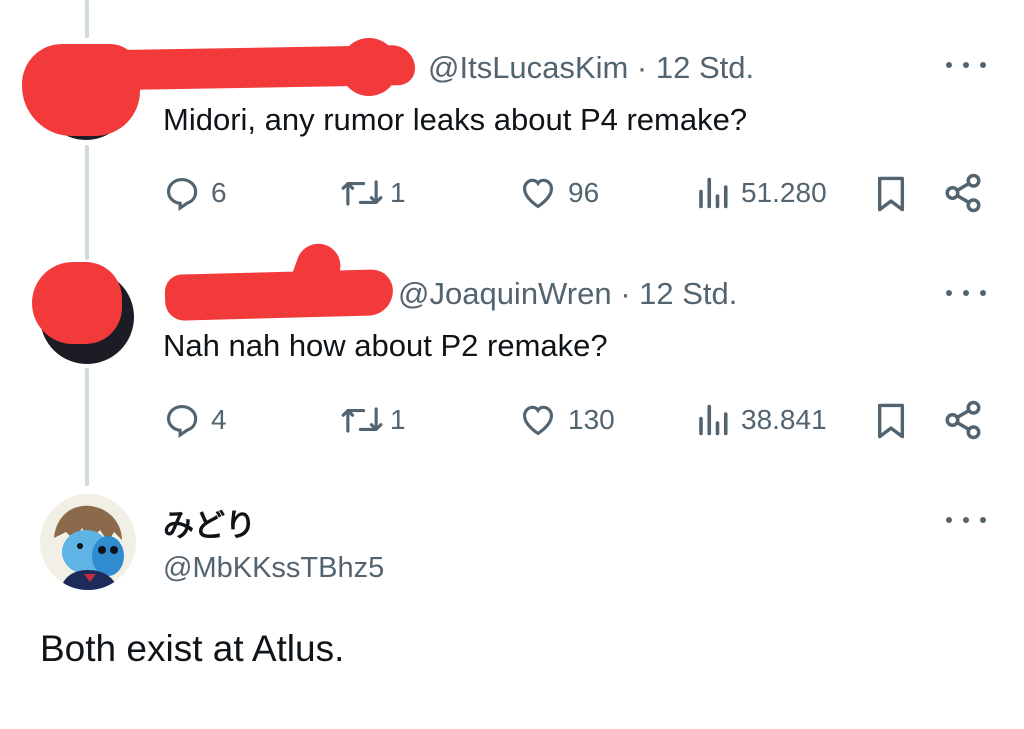 This screenshot has width=1024, height=729. I want to click on reply-count: 6, so click(219, 192).